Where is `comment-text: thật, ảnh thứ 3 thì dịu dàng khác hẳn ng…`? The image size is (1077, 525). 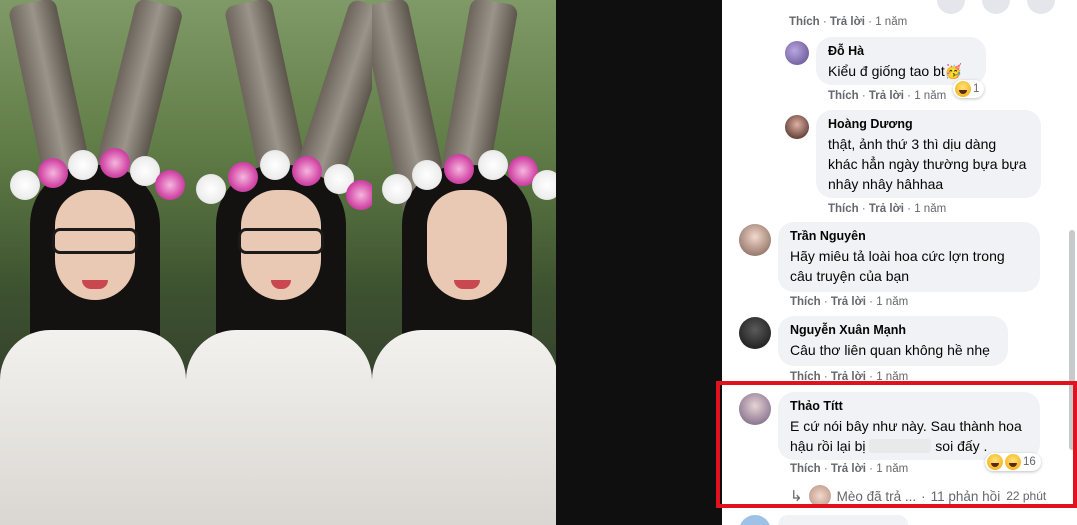 comment-text: thật, ảnh thứ 3 thì dịu dàng khác hẳn ng… is located at coordinates (927, 164).